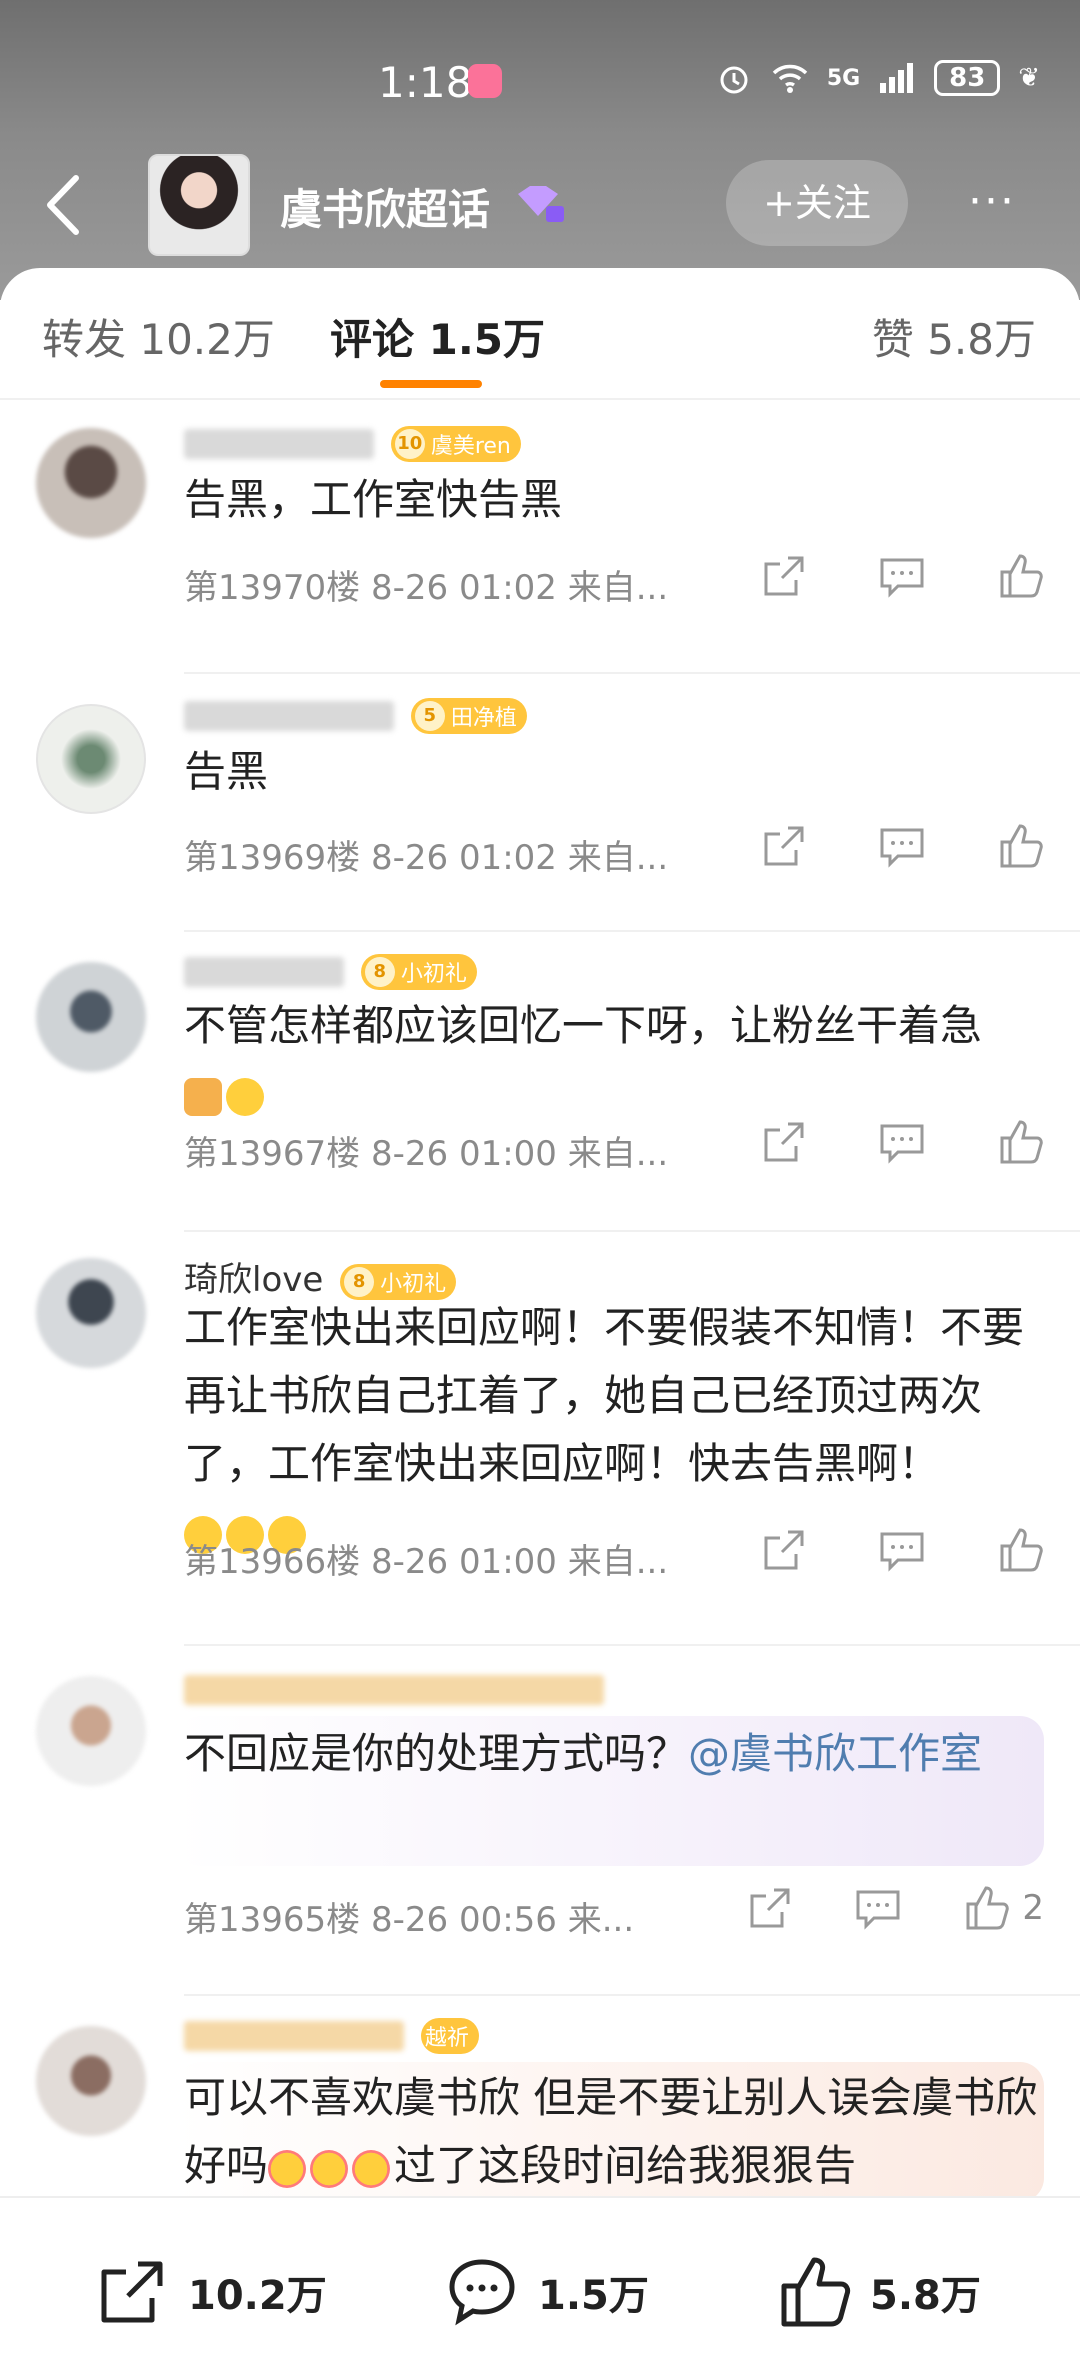 The image size is (1080, 2376). Describe the element at coordinates (245, 1096) in the screenshot. I see `smirk-emoji-icon` at that location.